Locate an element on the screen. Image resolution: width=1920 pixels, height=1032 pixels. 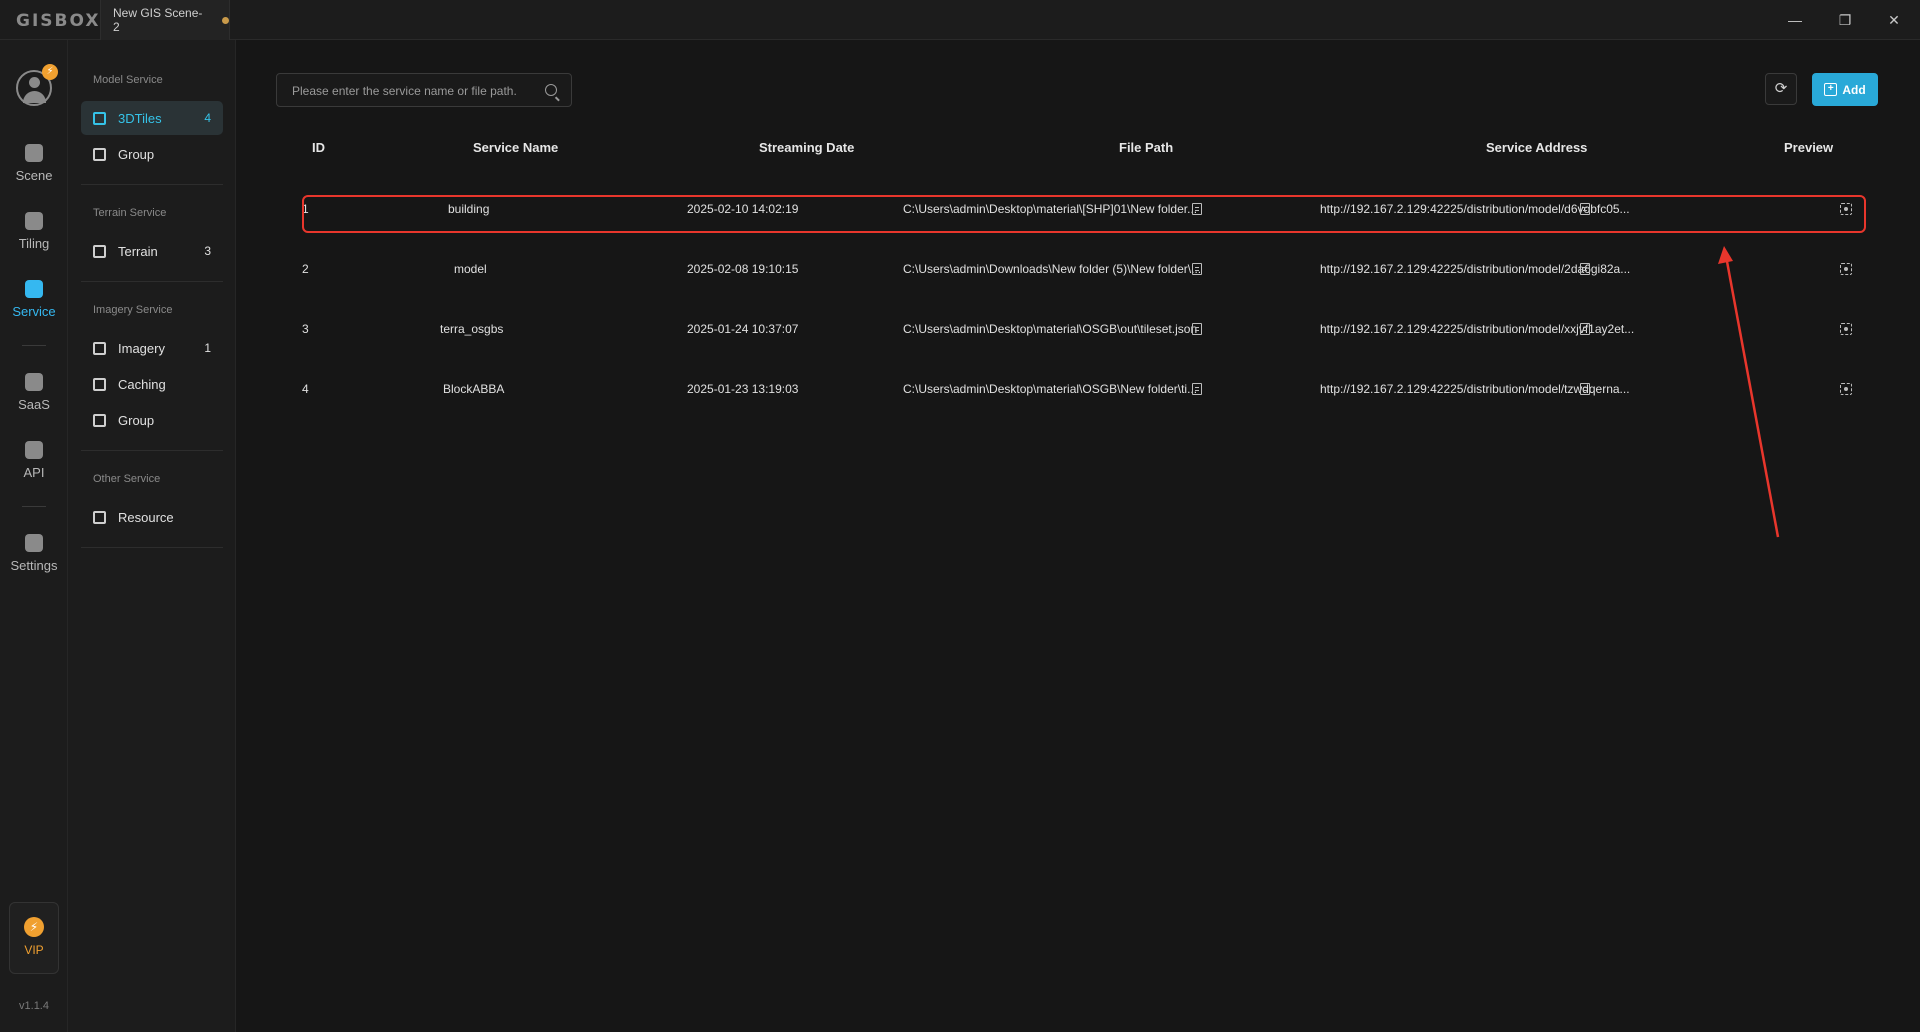
rail-item-label: Service is located at coordinates (34, 311).